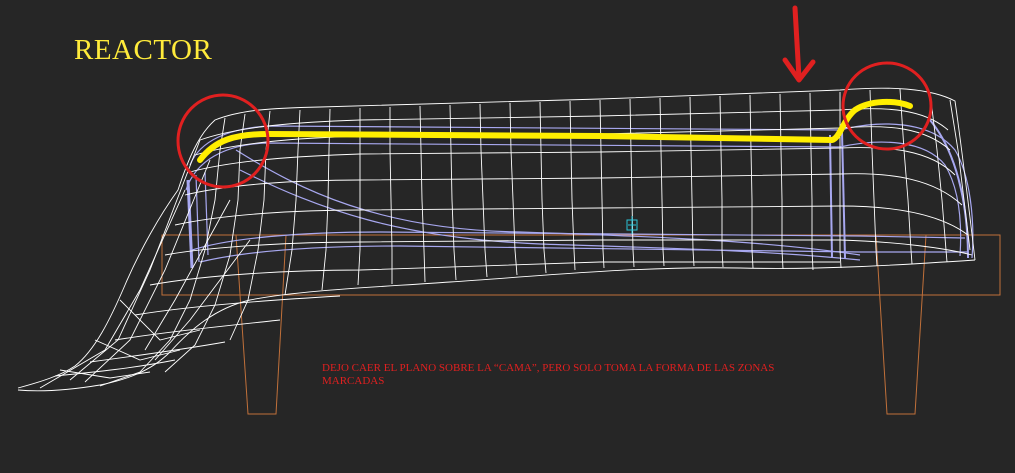  I want to click on arrow-down-icon, so click(799, 44).